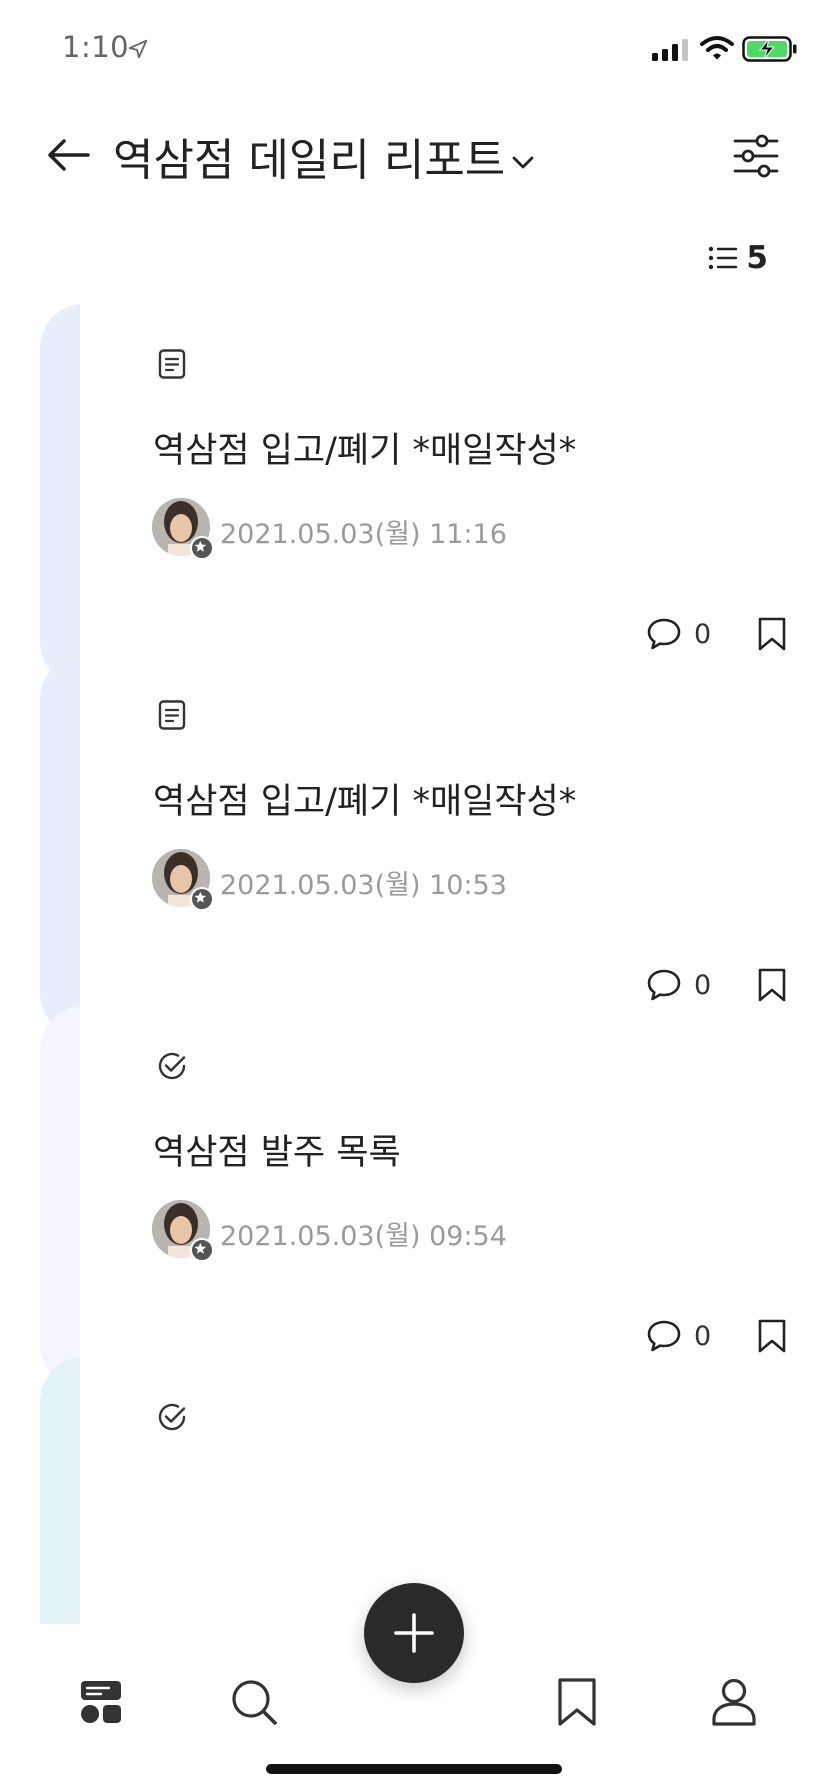 The height and width of the screenshot is (1792, 828). What do you see at coordinates (71, 155) in the screenshot?
I see `back-arrow-icon` at bounding box center [71, 155].